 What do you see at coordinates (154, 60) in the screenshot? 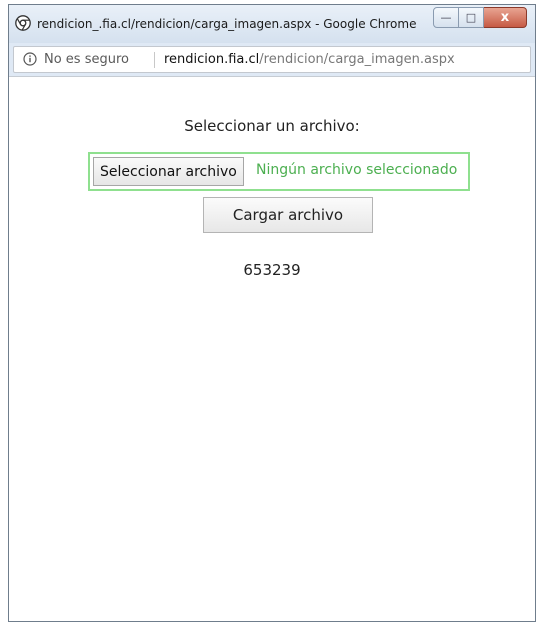
I see `omnibox-separator` at bounding box center [154, 60].